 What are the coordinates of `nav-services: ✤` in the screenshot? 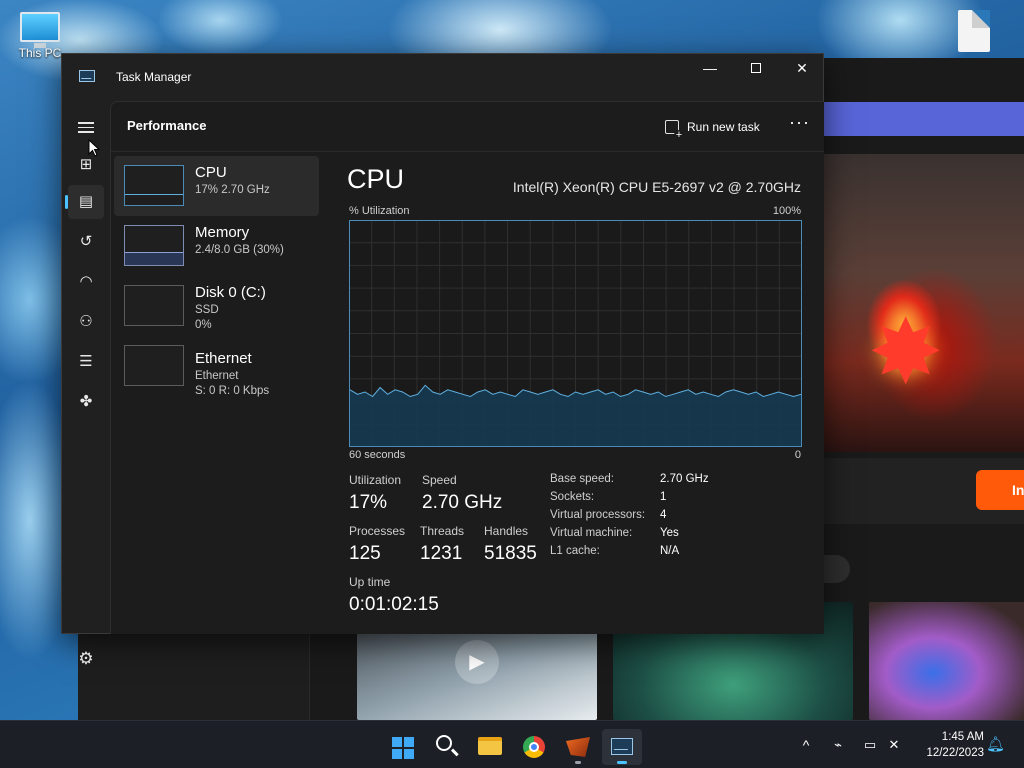 It's located at (86, 402).